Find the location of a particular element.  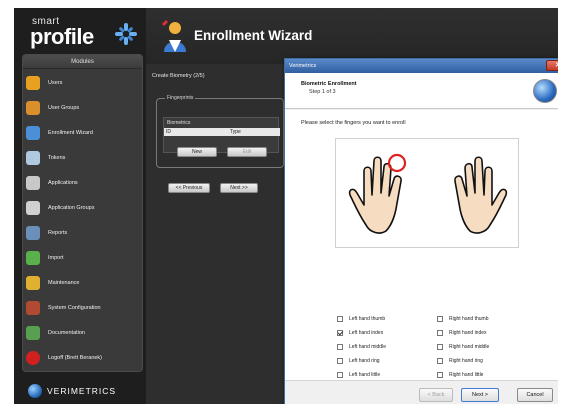

finger-checkbox-right-little: Right hand little is located at coordinates (460, 375).